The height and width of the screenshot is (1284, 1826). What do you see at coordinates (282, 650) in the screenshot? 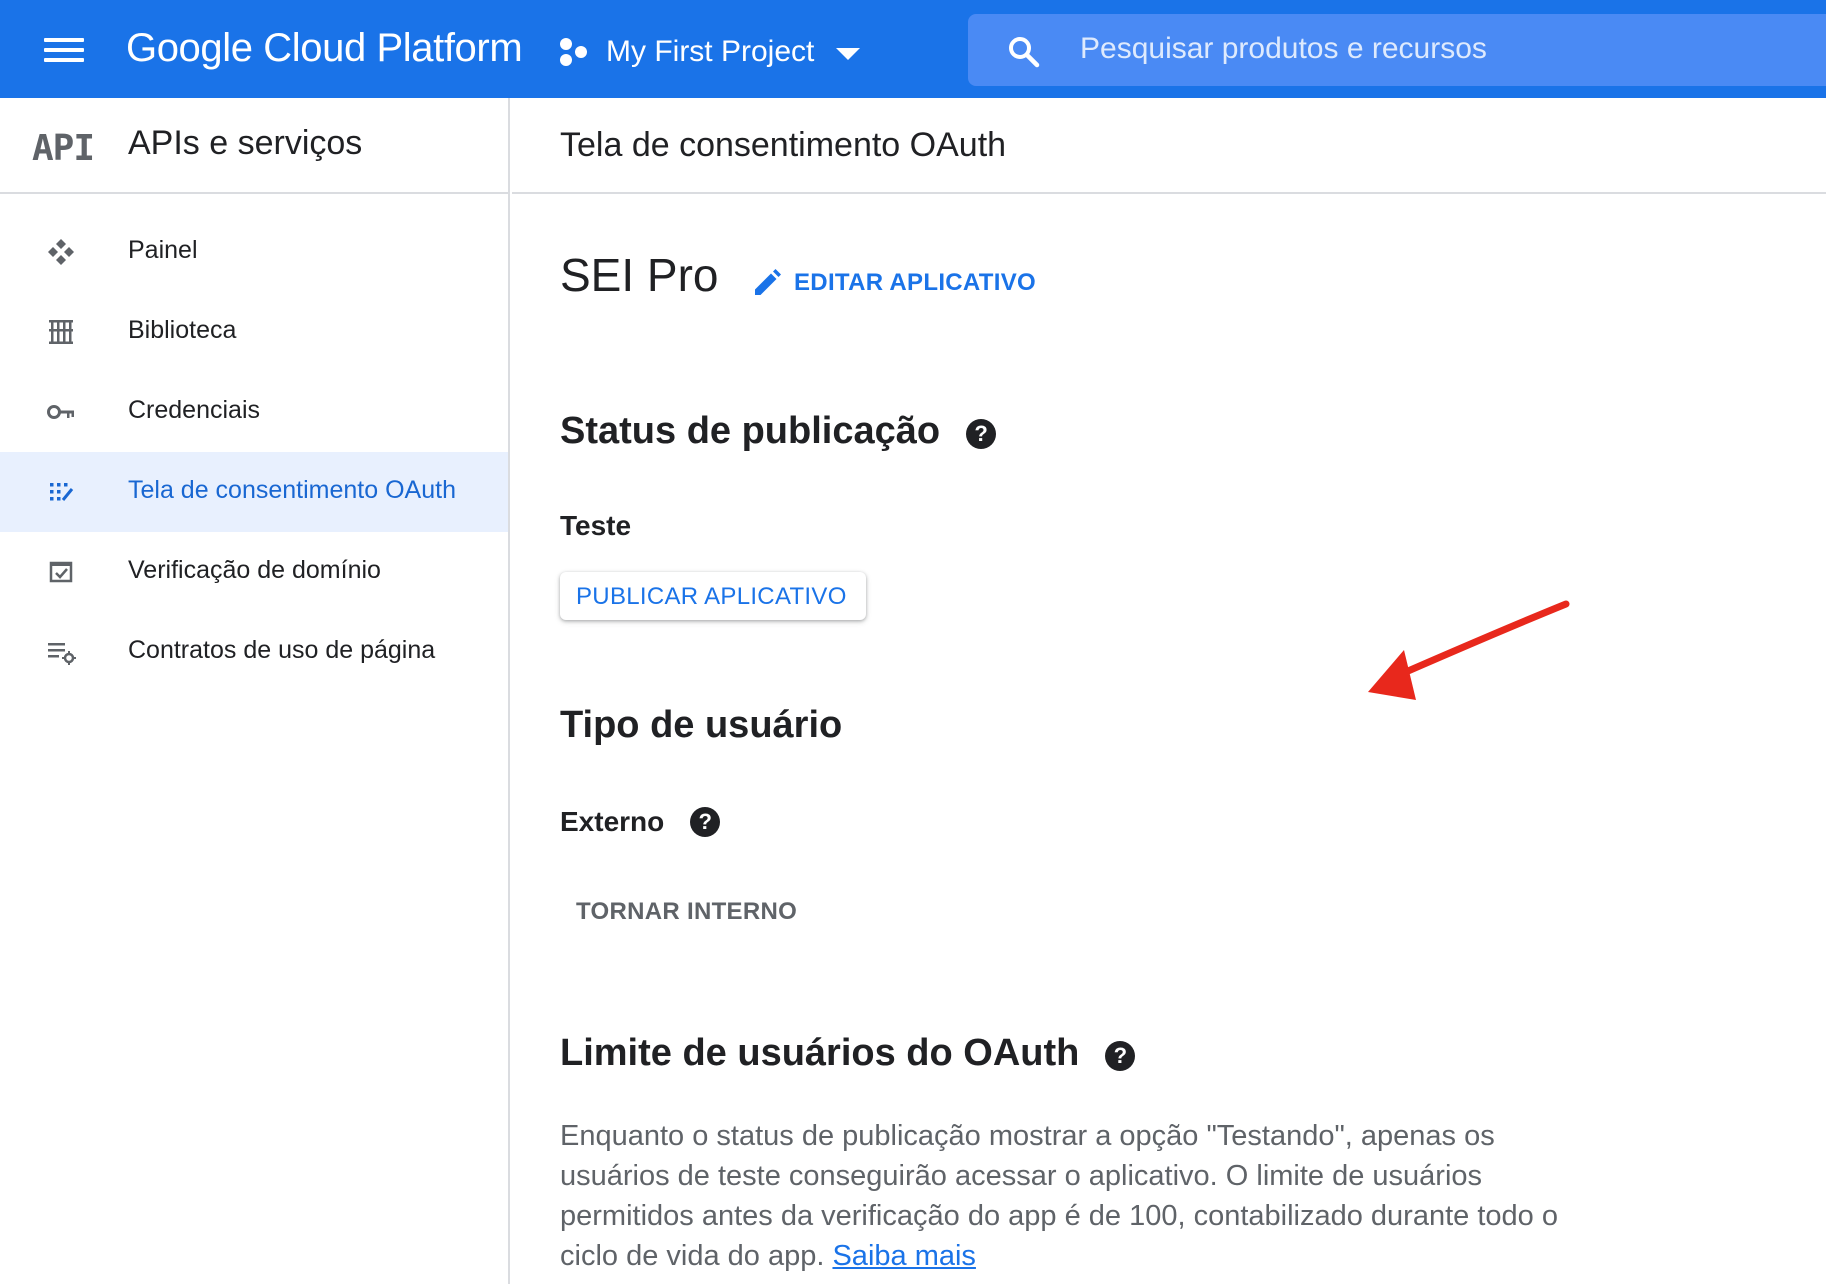
I see `sidebar-item-label: Contratos de uso de página` at bounding box center [282, 650].